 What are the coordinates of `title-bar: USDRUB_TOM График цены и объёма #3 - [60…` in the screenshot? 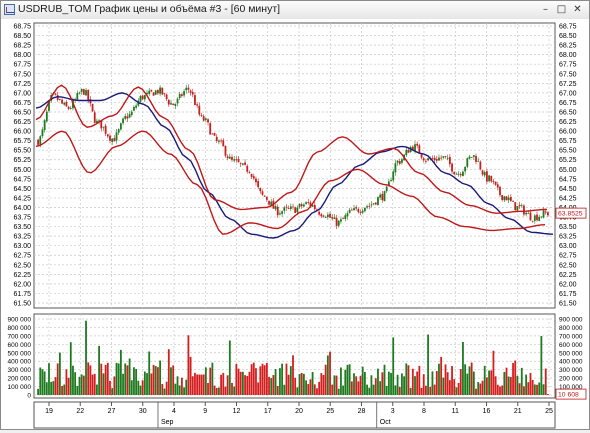 It's located at (295, 10).